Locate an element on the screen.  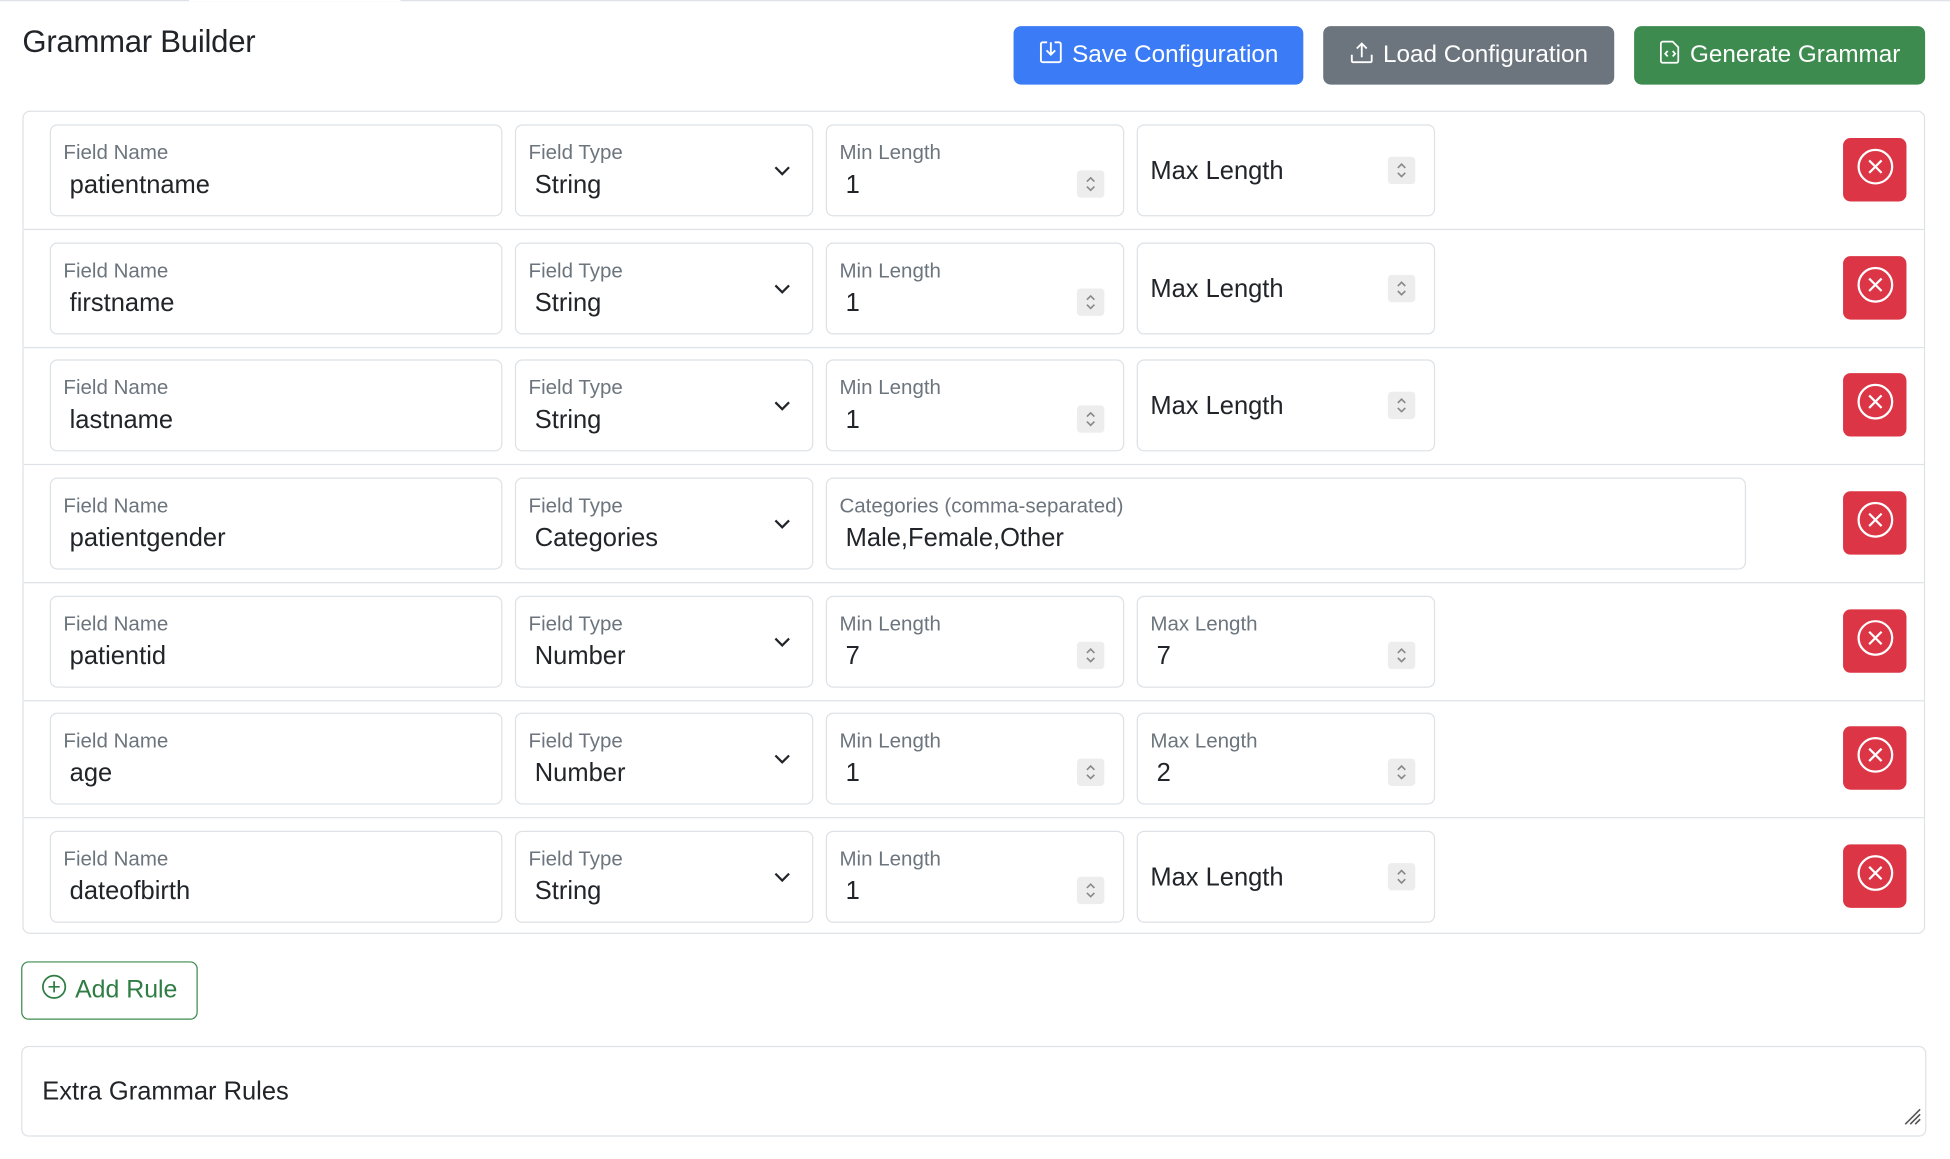
extra-grammar-rules-textarea: Extra Grammar Rules is located at coordinates (974, 1091).